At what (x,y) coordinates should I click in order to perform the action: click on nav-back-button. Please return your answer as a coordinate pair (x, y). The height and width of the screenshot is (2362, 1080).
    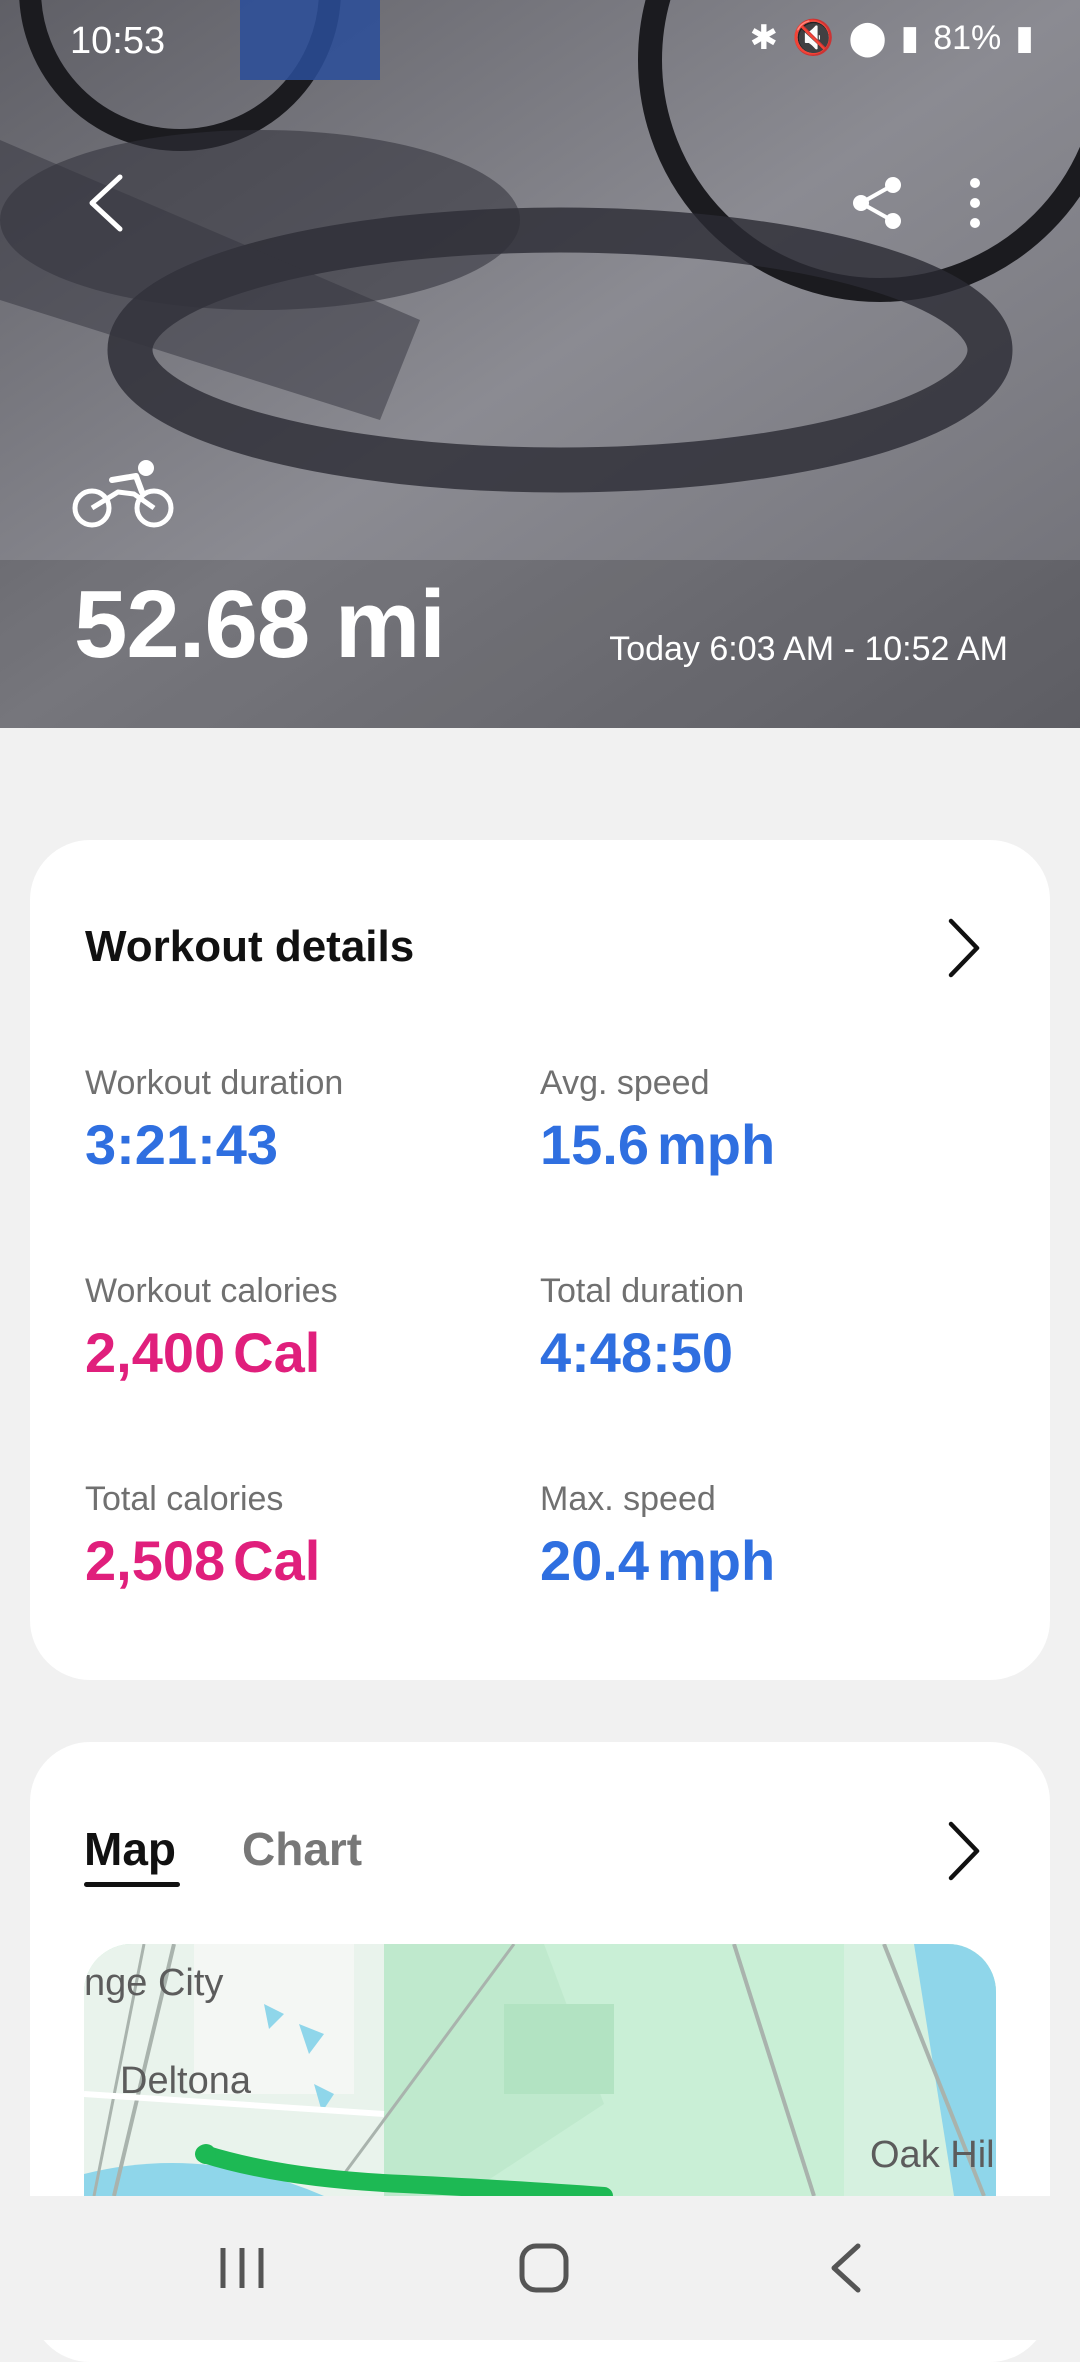
    Looking at the image, I should click on (846, 2268).